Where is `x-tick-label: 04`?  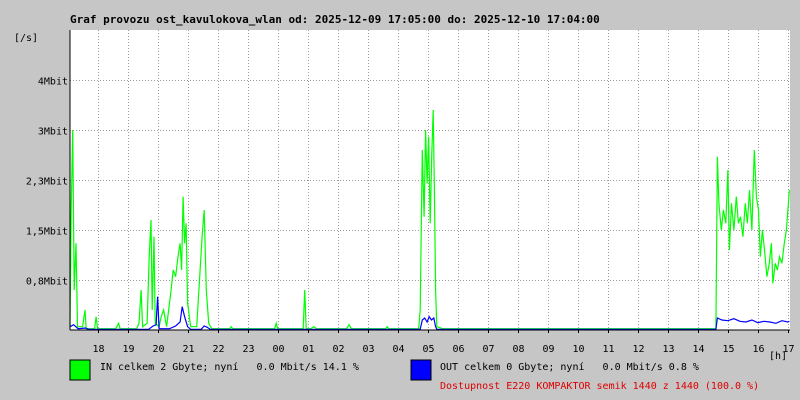
x-tick-label: 04 is located at coordinates (398, 349).